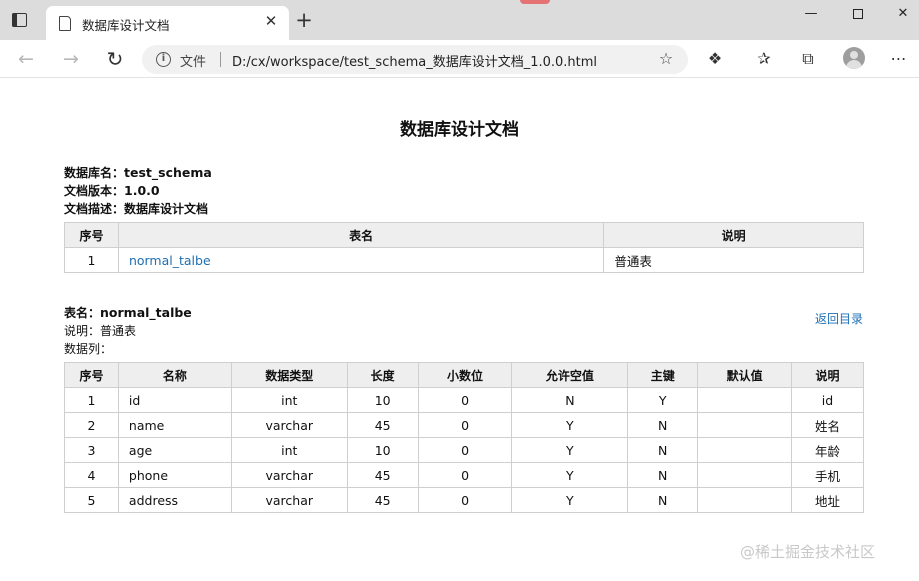  Describe the element at coordinates (464, 425) in the screenshot. I see `table-row: 2 name varchar 45 0 Y N 姓名` at that location.